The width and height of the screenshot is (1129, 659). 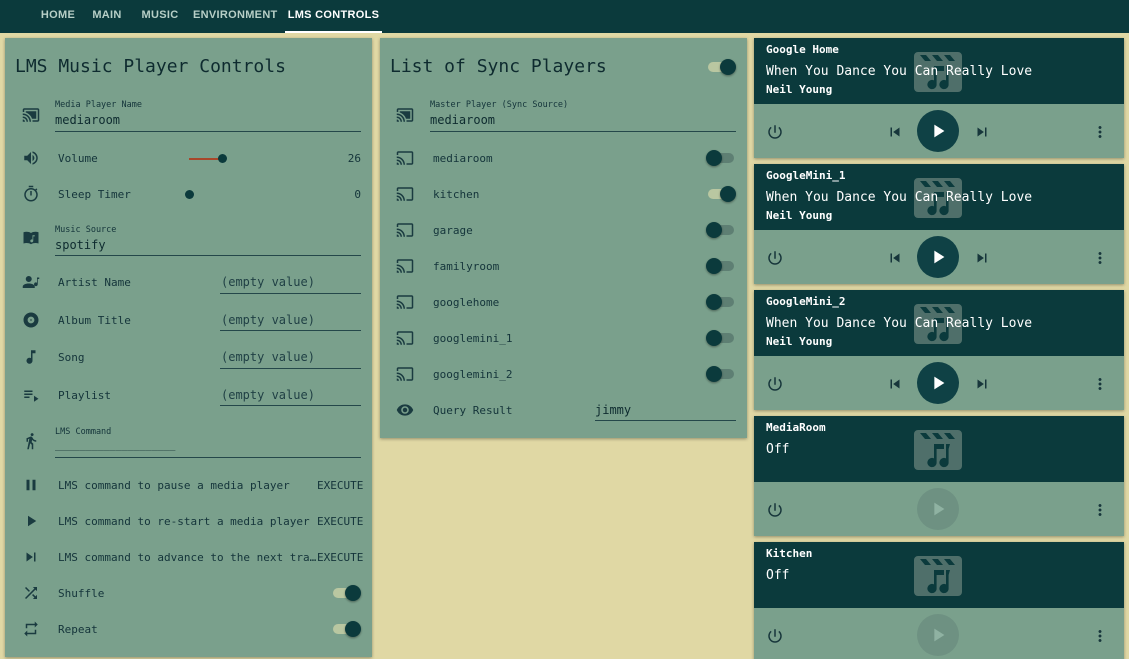 I want to click on volume-slider-thumb, so click(x=222, y=158).